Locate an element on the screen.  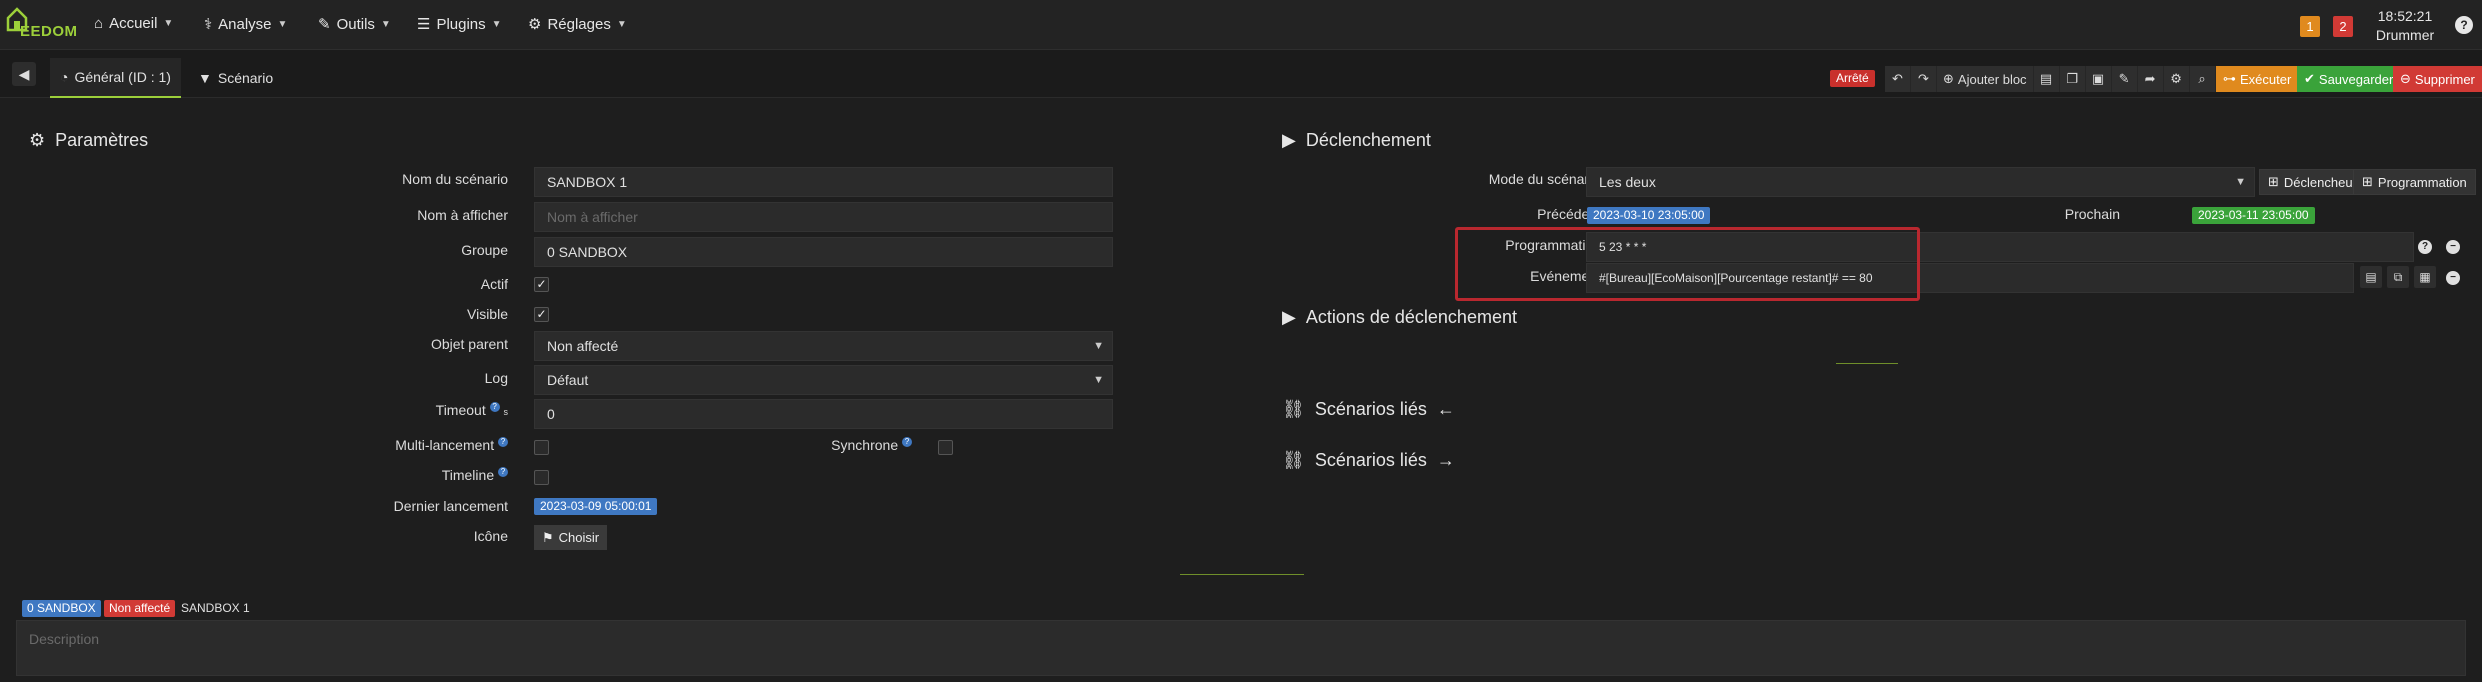
edit-button: ✎ is located at coordinates (2124, 79).